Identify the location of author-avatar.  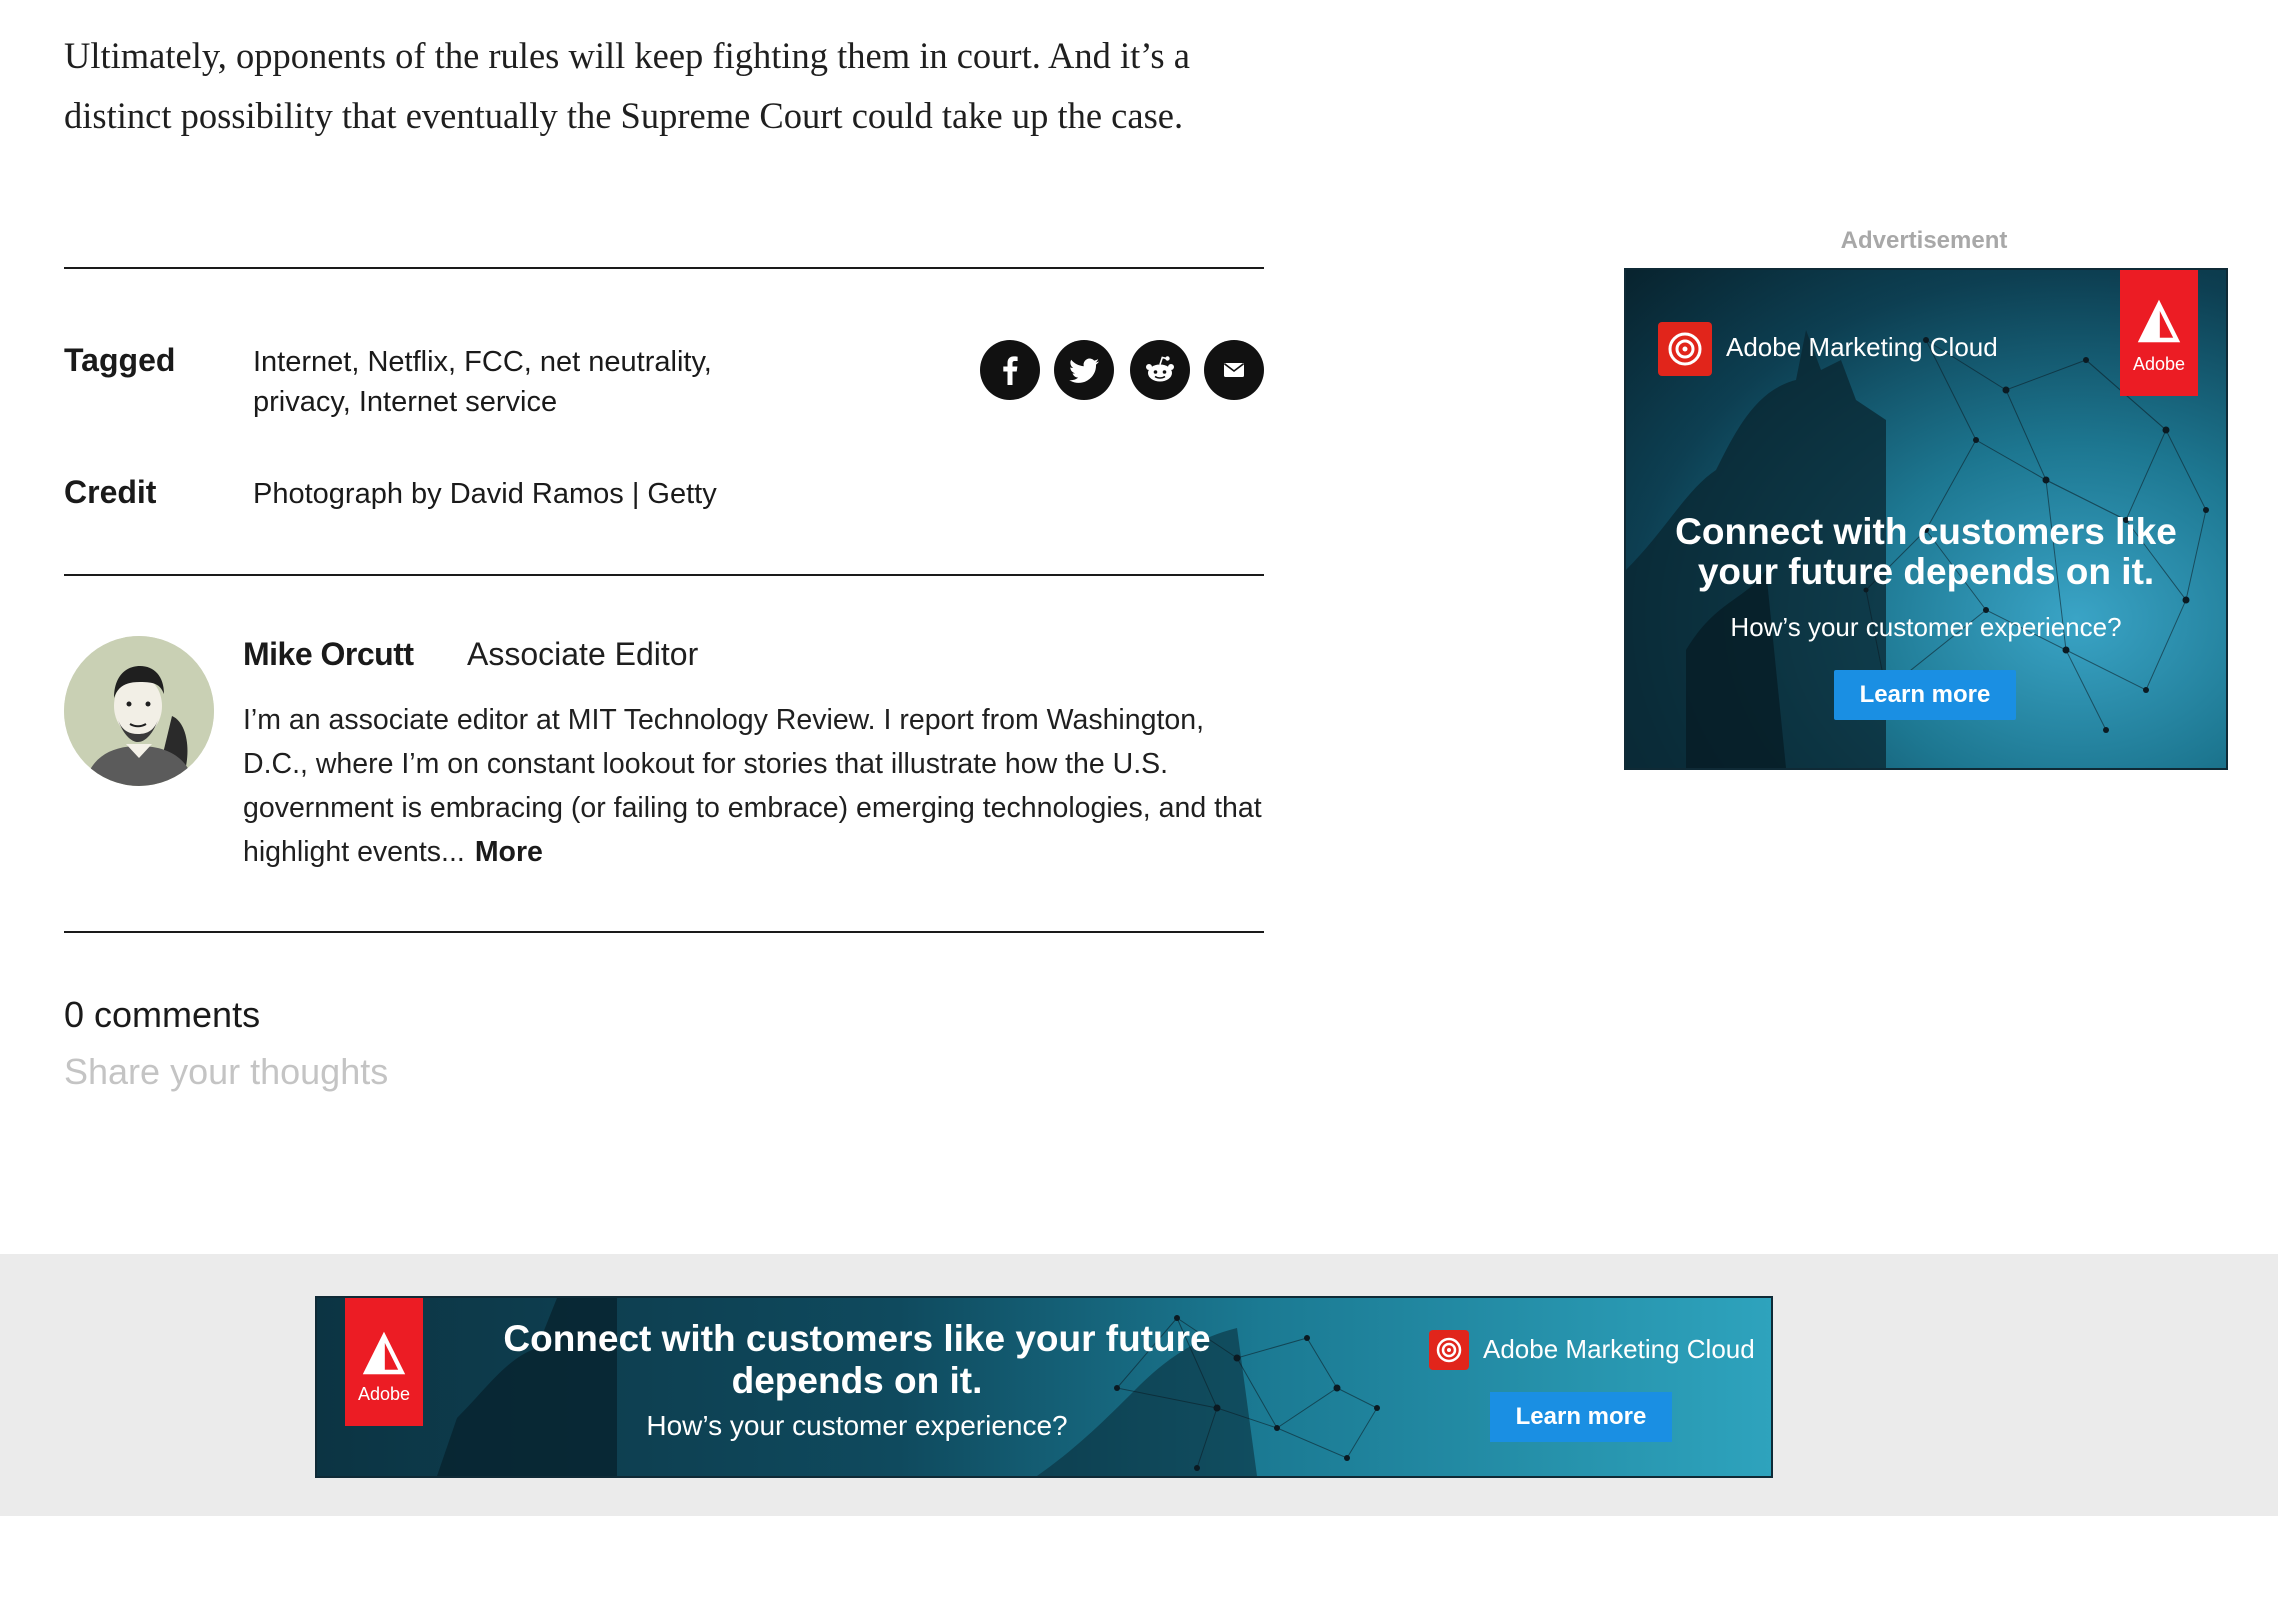
(139, 711).